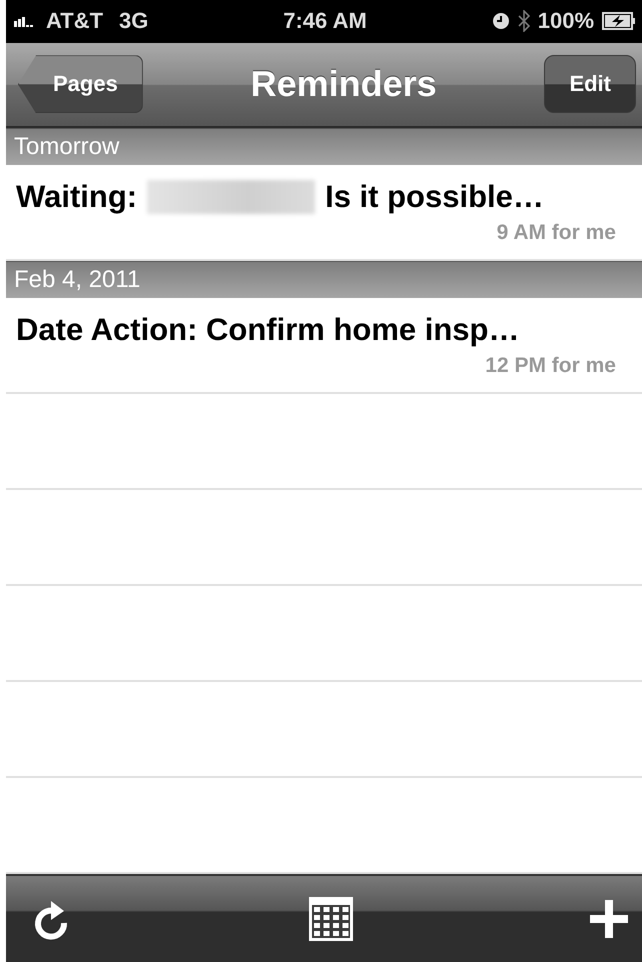 This screenshot has width=642, height=962. What do you see at coordinates (77, 197) in the screenshot?
I see `reminder-title: Waiting:` at bounding box center [77, 197].